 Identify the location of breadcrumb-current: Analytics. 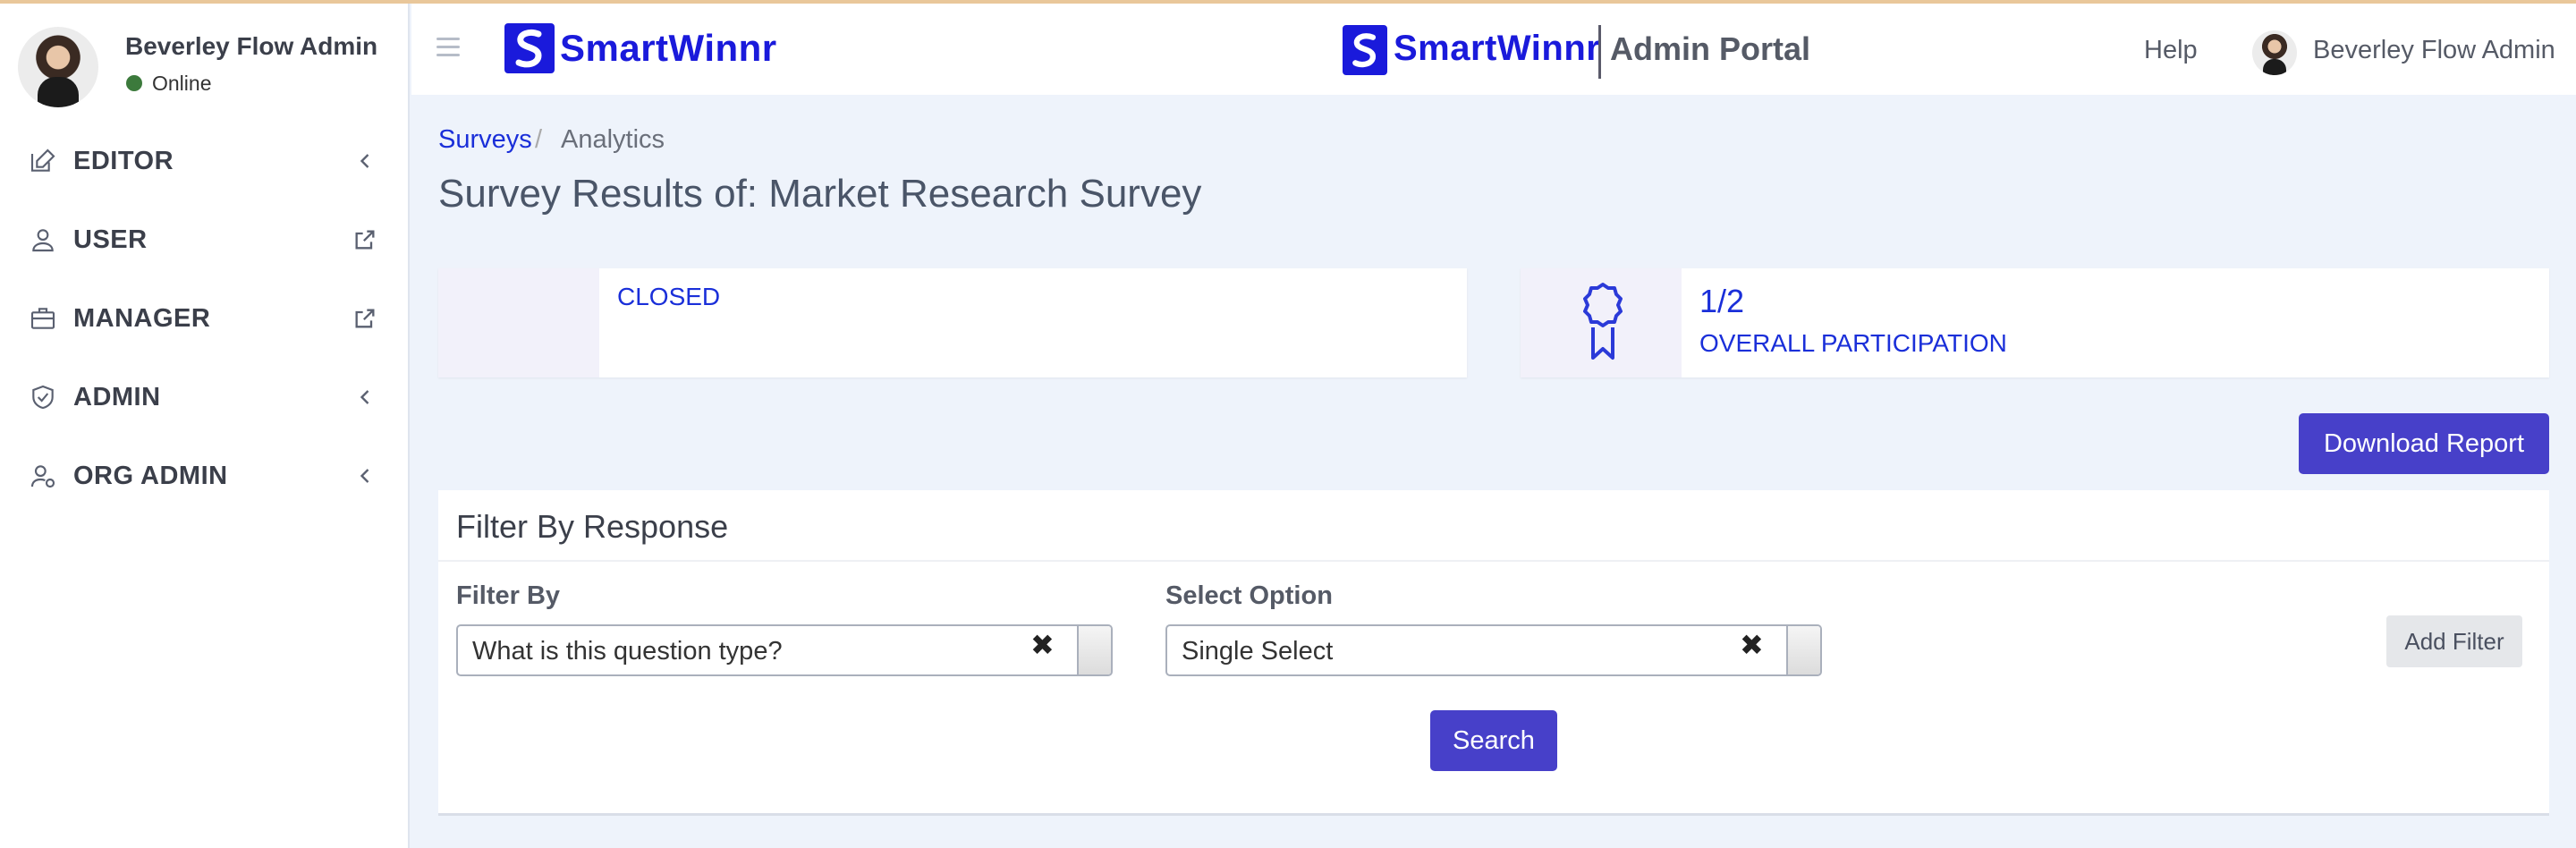
(613, 139).